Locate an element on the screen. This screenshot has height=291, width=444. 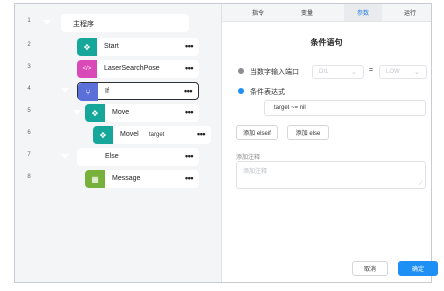
level-select: LOW ⌄ is located at coordinates (403, 72).